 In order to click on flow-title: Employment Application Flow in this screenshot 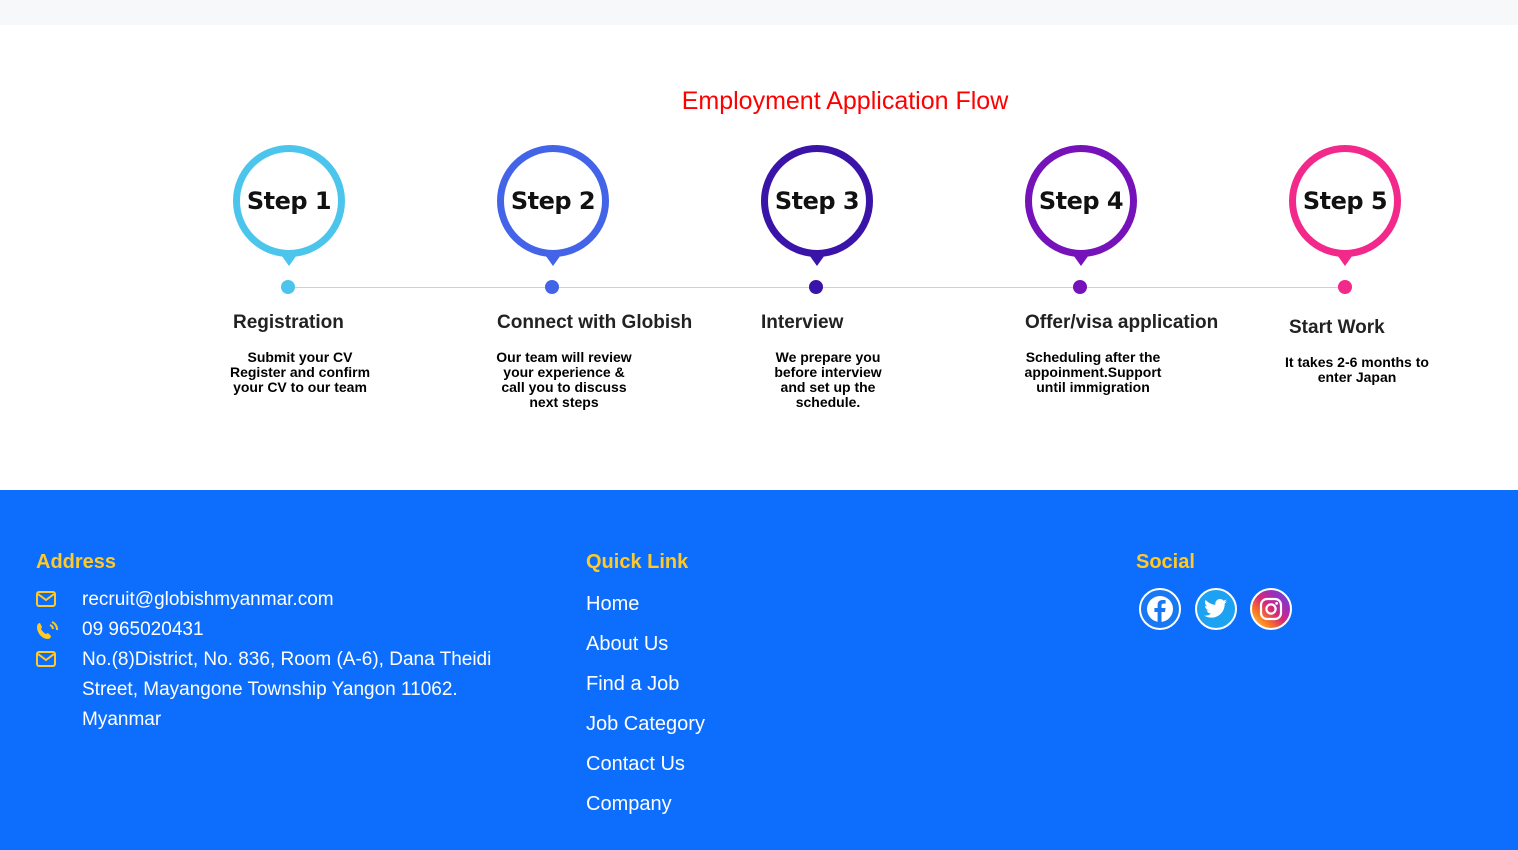, I will do `click(845, 101)`.